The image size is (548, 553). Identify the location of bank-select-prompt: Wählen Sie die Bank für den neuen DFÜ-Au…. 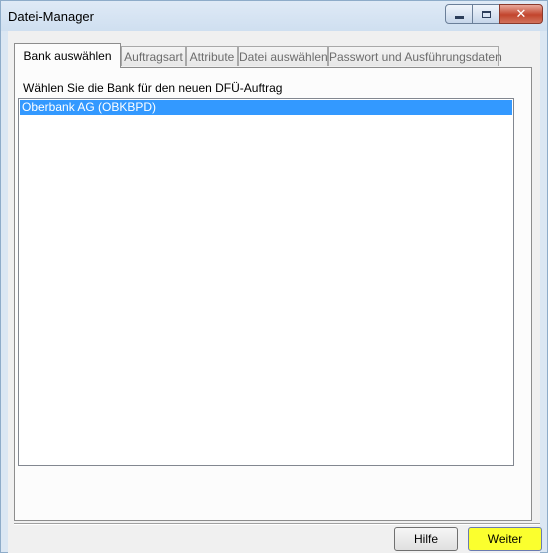
(153, 88).